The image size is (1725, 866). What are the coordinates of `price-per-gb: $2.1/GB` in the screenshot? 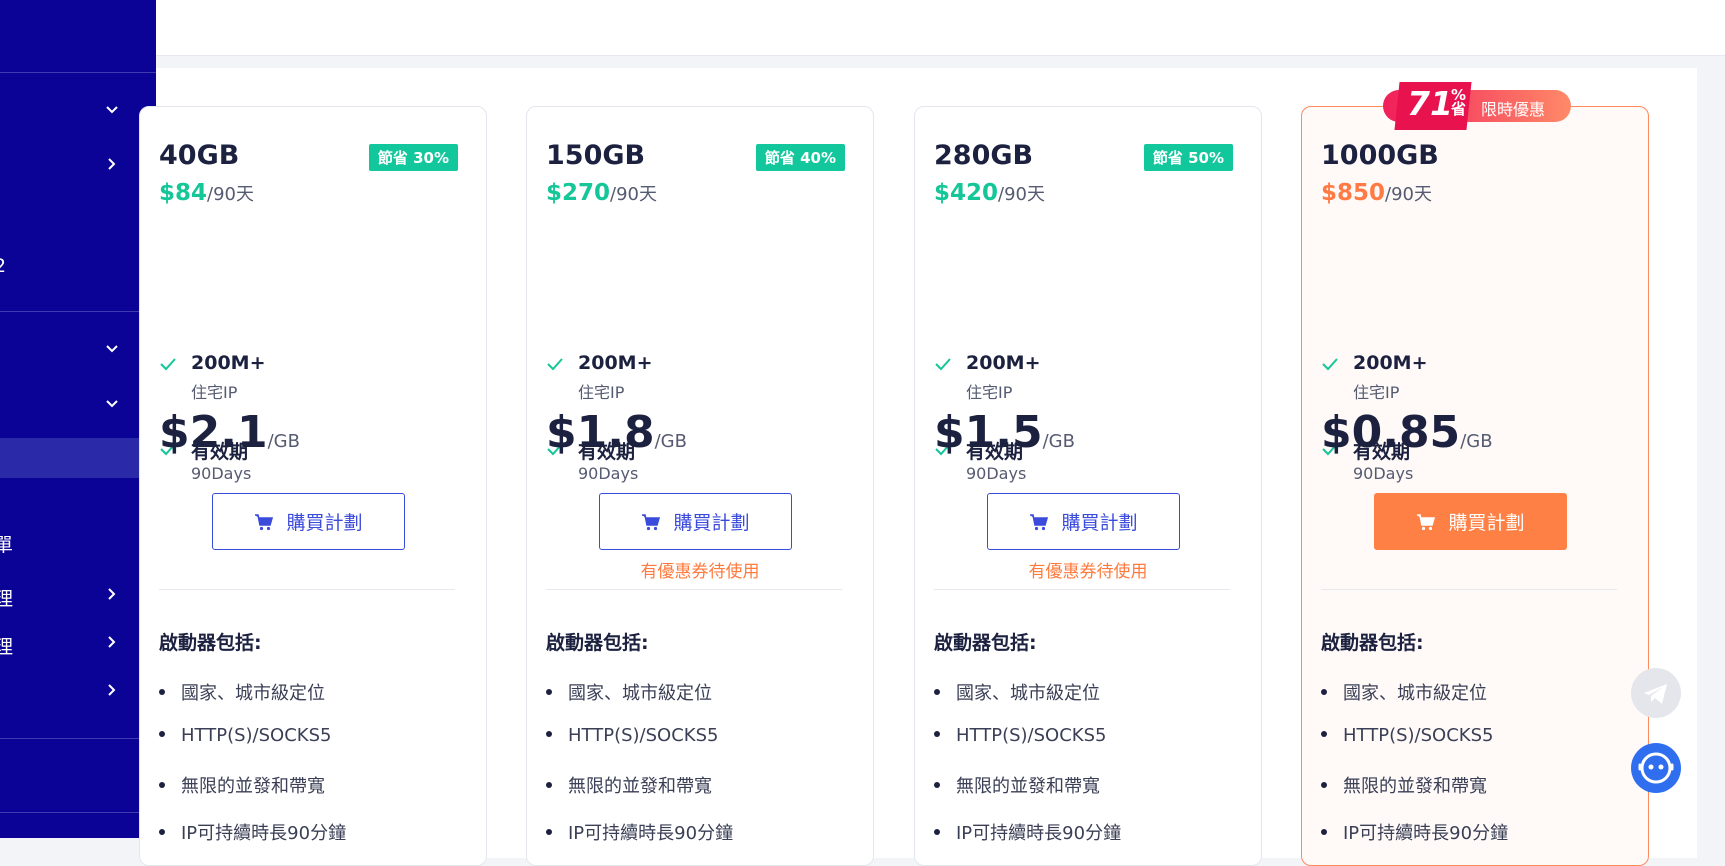 It's located at (229, 432).